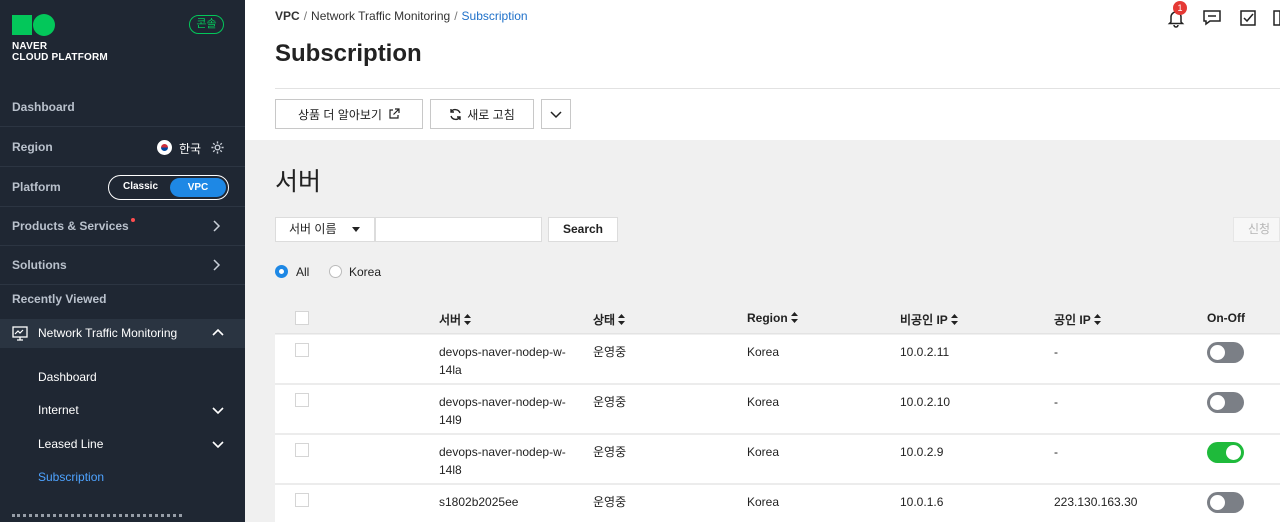 The height and width of the screenshot is (522, 1280). Describe the element at coordinates (43, 107) in the screenshot. I see `sidebar-item-label: Dashboard` at that location.